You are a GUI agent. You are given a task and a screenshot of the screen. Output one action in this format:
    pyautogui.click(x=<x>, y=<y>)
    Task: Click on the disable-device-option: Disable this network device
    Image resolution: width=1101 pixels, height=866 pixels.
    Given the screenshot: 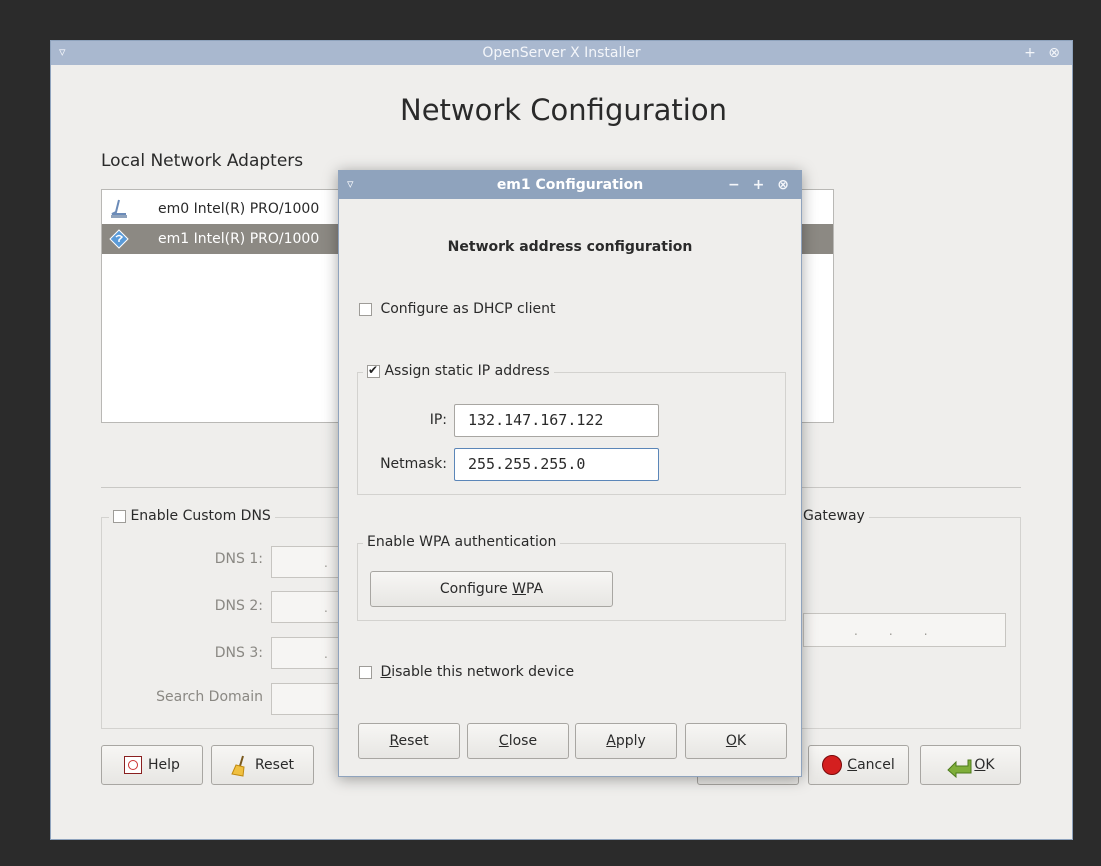 What is the action you would take?
    pyautogui.click(x=466, y=672)
    